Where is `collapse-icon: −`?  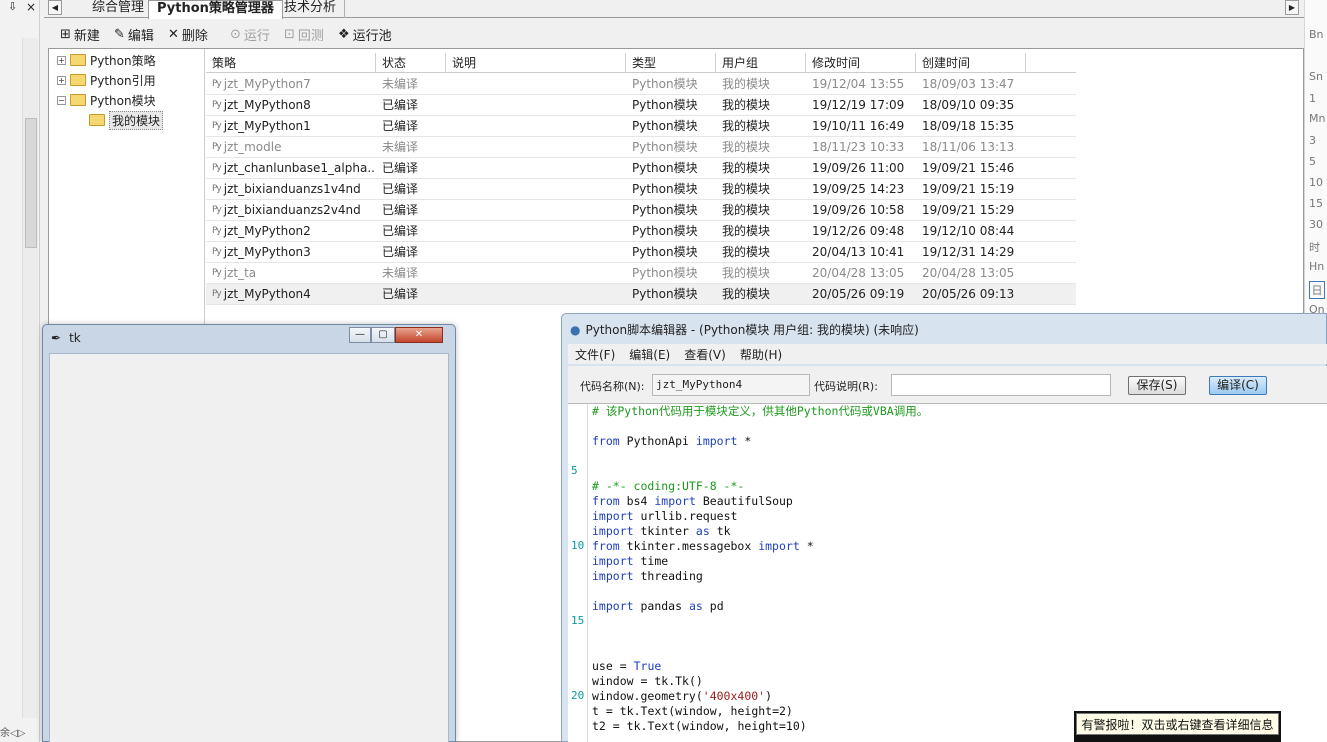 collapse-icon: − is located at coordinates (61, 100).